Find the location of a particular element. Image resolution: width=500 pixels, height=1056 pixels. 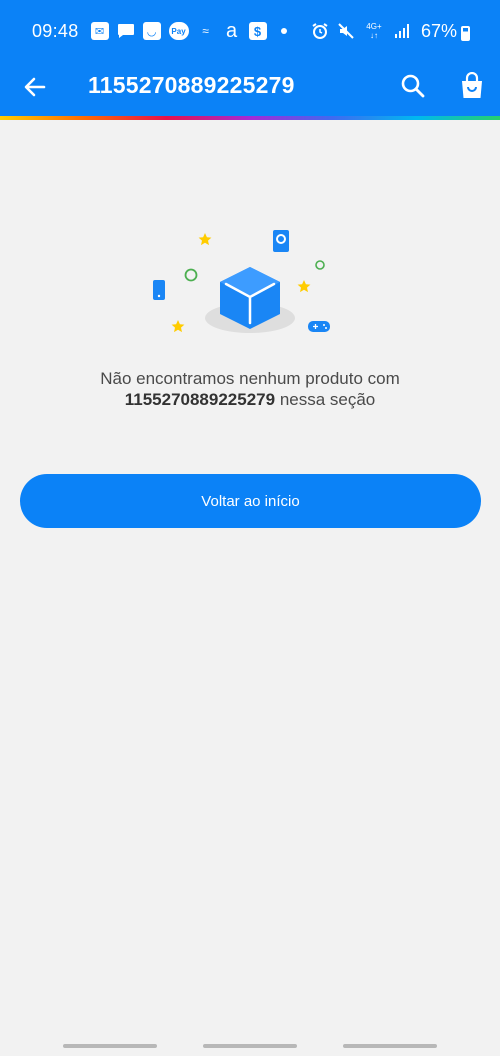

phone-icon is located at coordinates (159, 290).